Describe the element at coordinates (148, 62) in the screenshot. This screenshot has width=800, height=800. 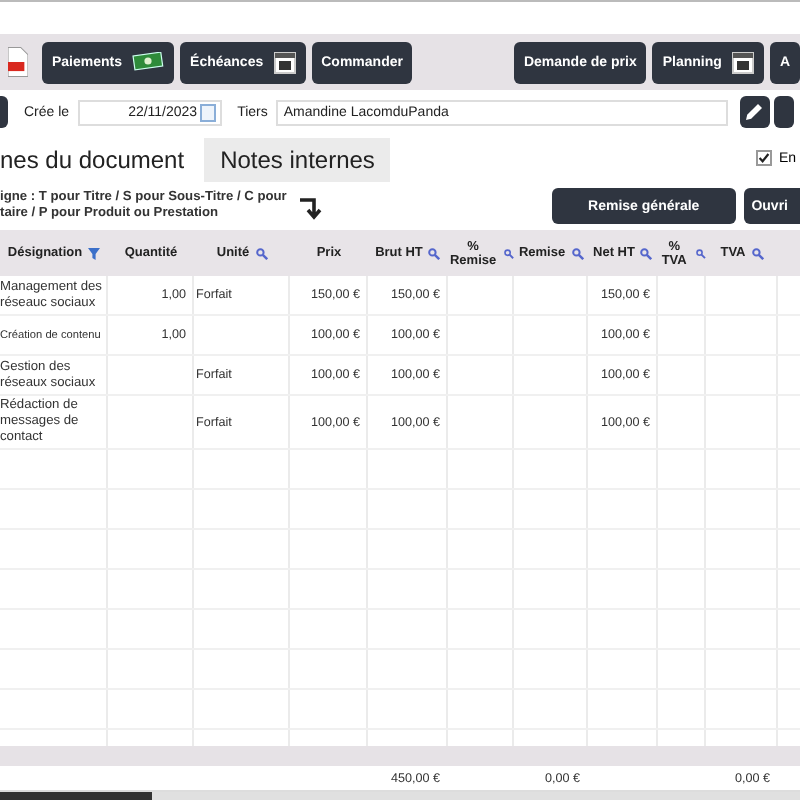
I see `banknote-icon` at that location.